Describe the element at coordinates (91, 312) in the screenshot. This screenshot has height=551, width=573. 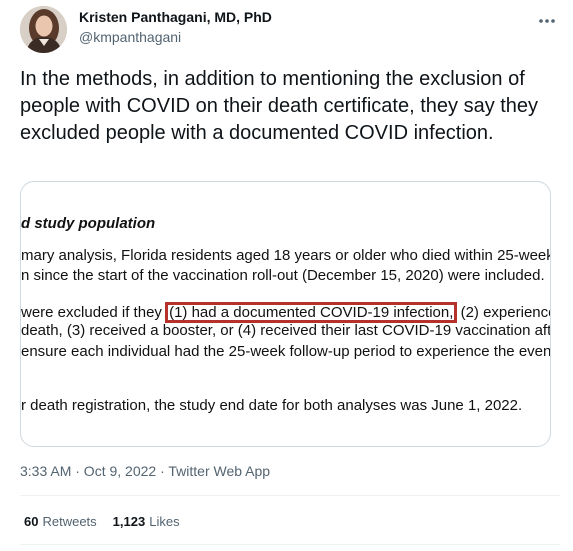
I see `doc-text: were excluded if they` at that location.